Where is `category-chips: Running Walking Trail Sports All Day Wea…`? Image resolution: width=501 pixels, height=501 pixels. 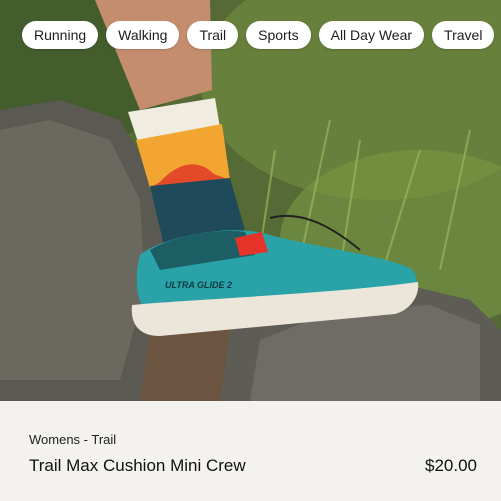 category-chips: Running Walking Trail Sports All Day Wea… is located at coordinates (258, 35).